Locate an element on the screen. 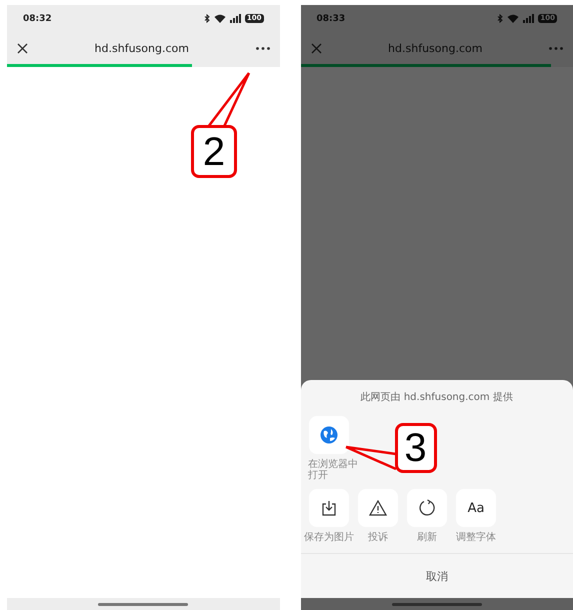 The height and width of the screenshot is (610, 573). action-tile: Aa is located at coordinates (476, 508).